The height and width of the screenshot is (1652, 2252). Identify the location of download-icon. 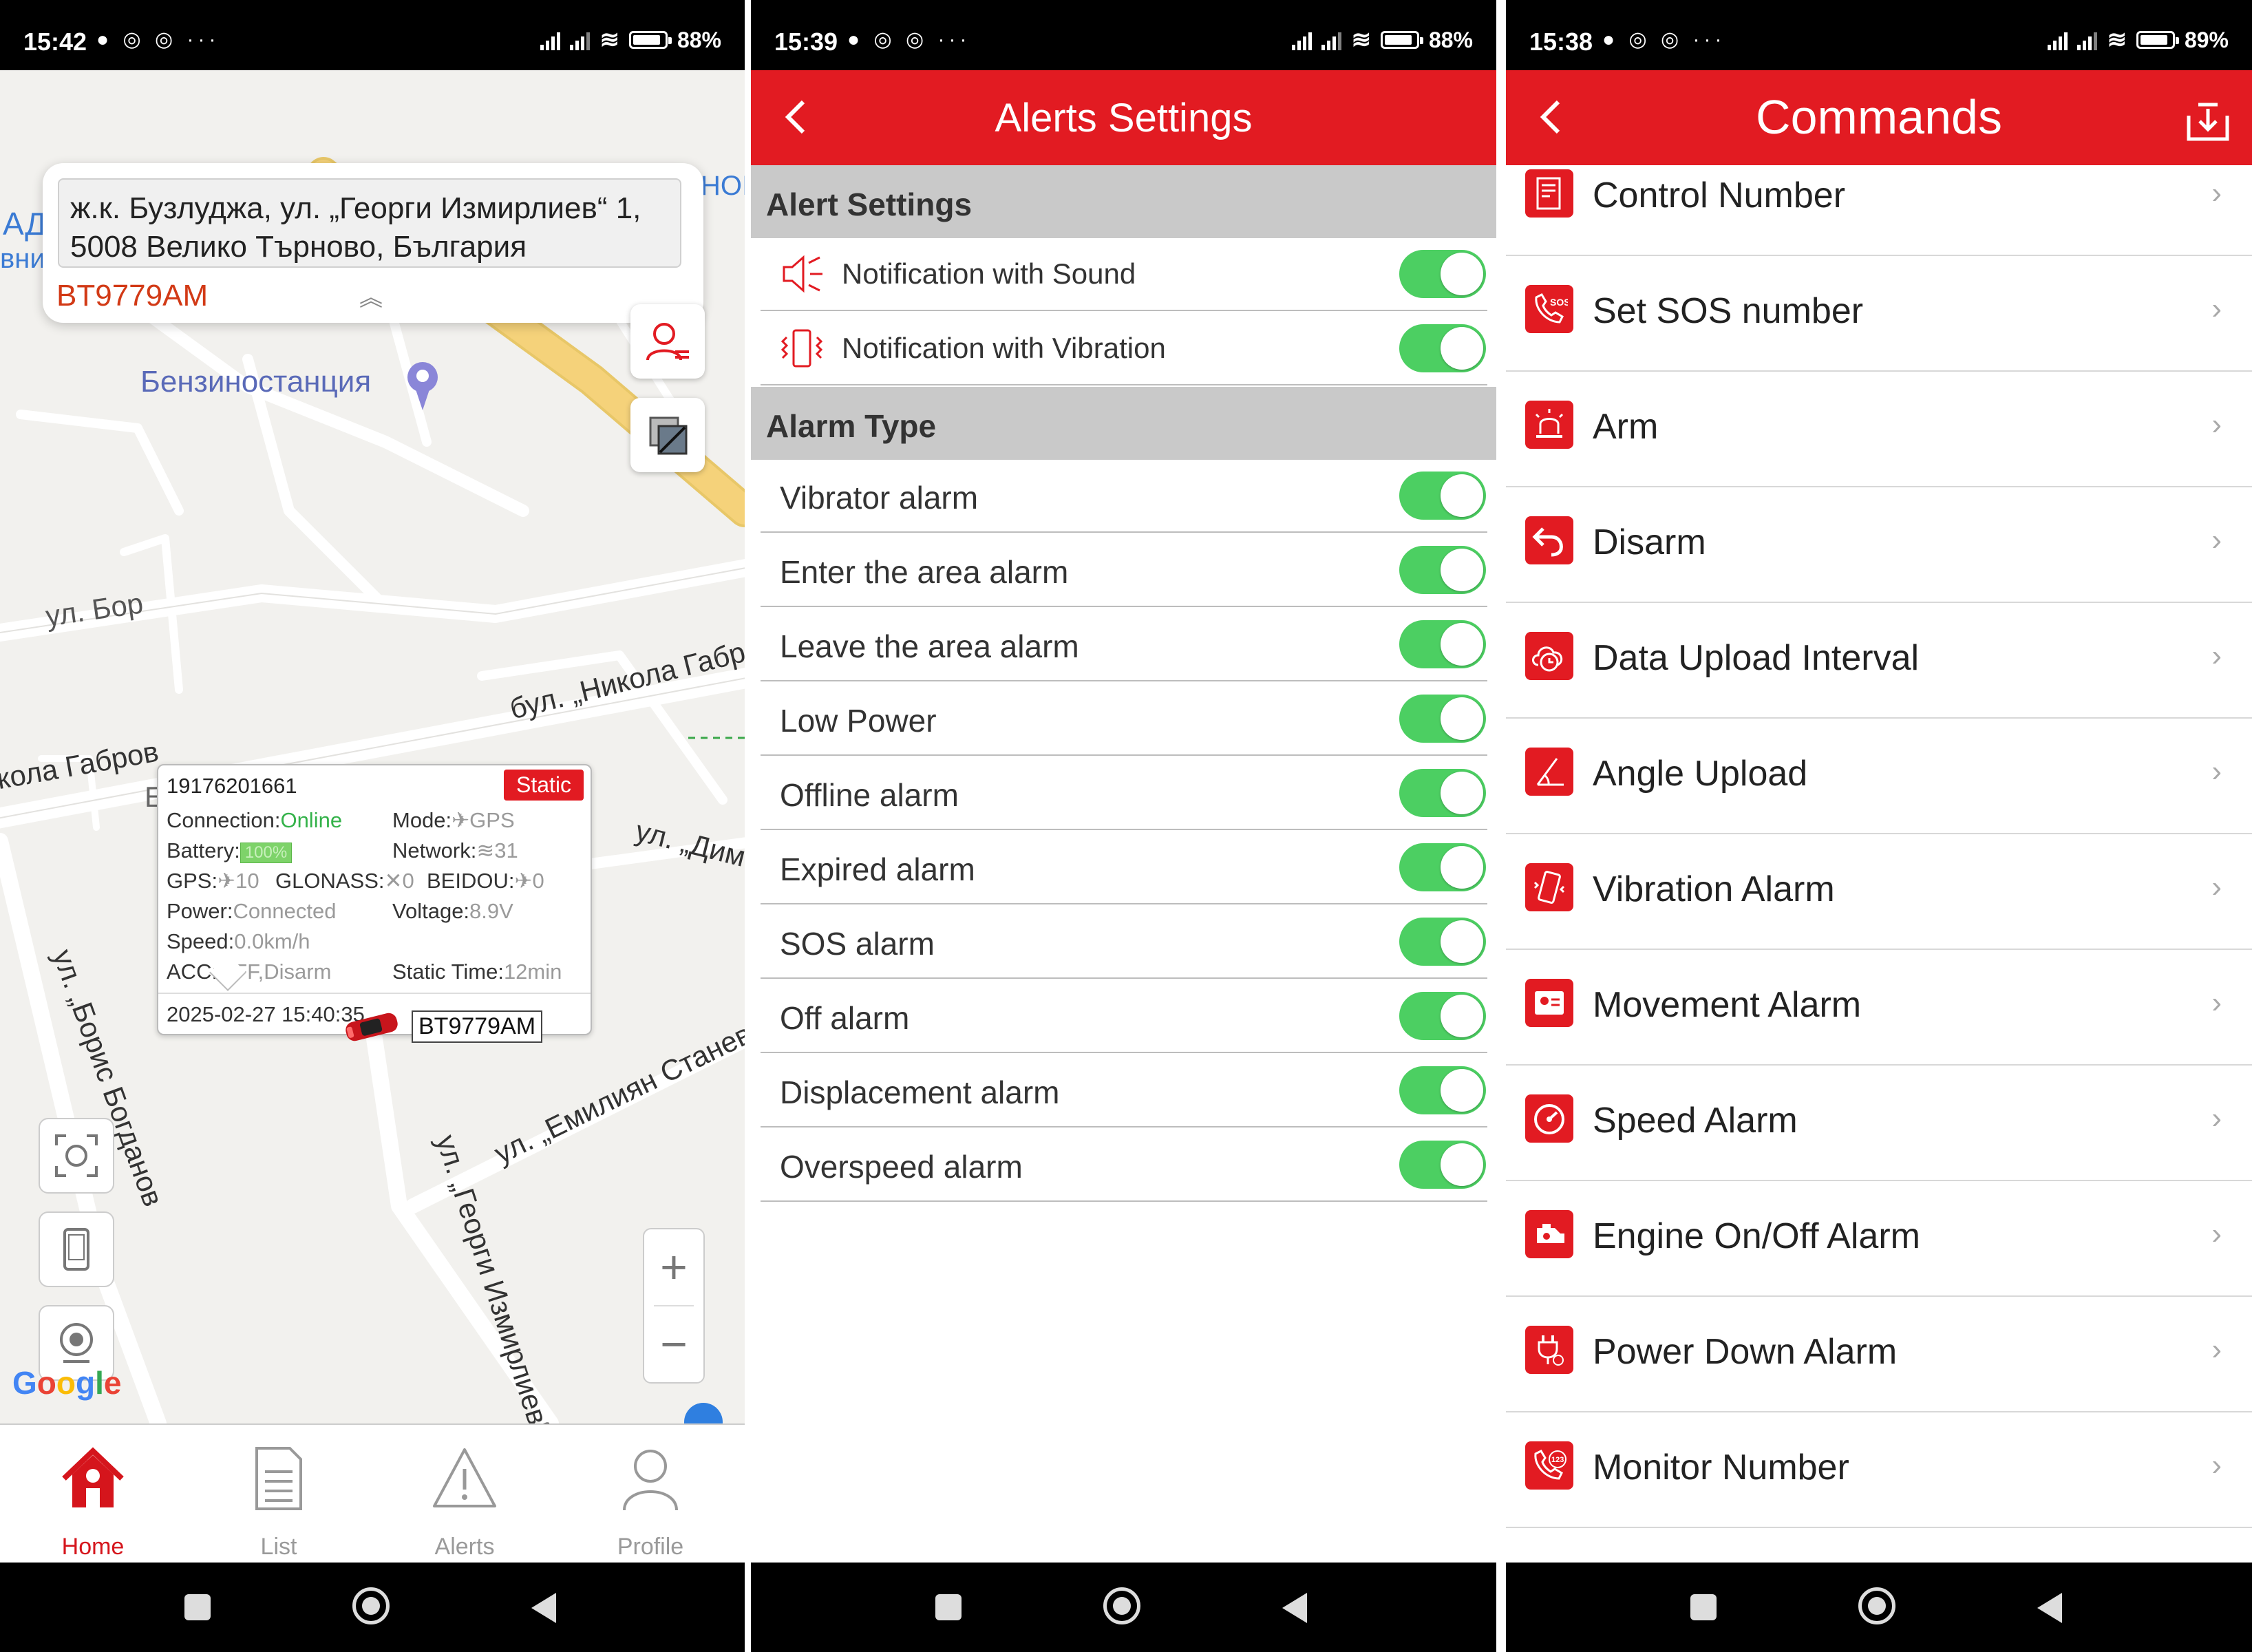
(2208, 121).